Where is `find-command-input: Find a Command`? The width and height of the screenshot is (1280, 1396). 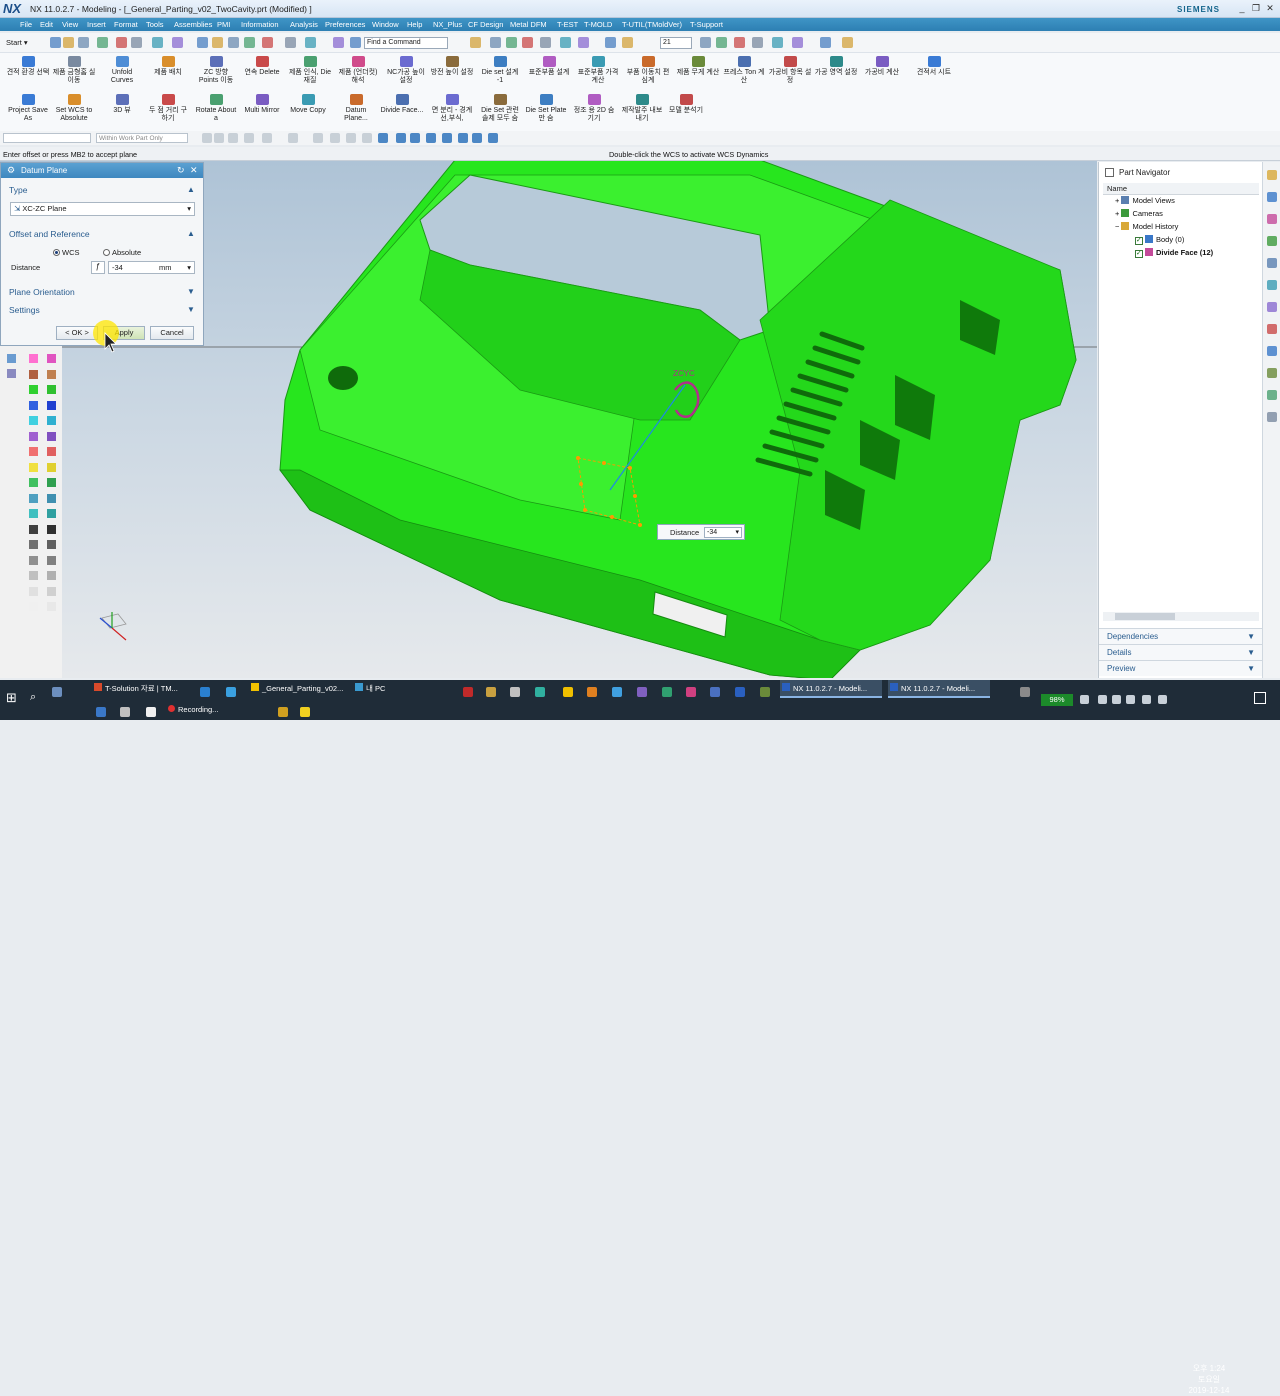
find-command-input: Find a Command is located at coordinates (406, 43).